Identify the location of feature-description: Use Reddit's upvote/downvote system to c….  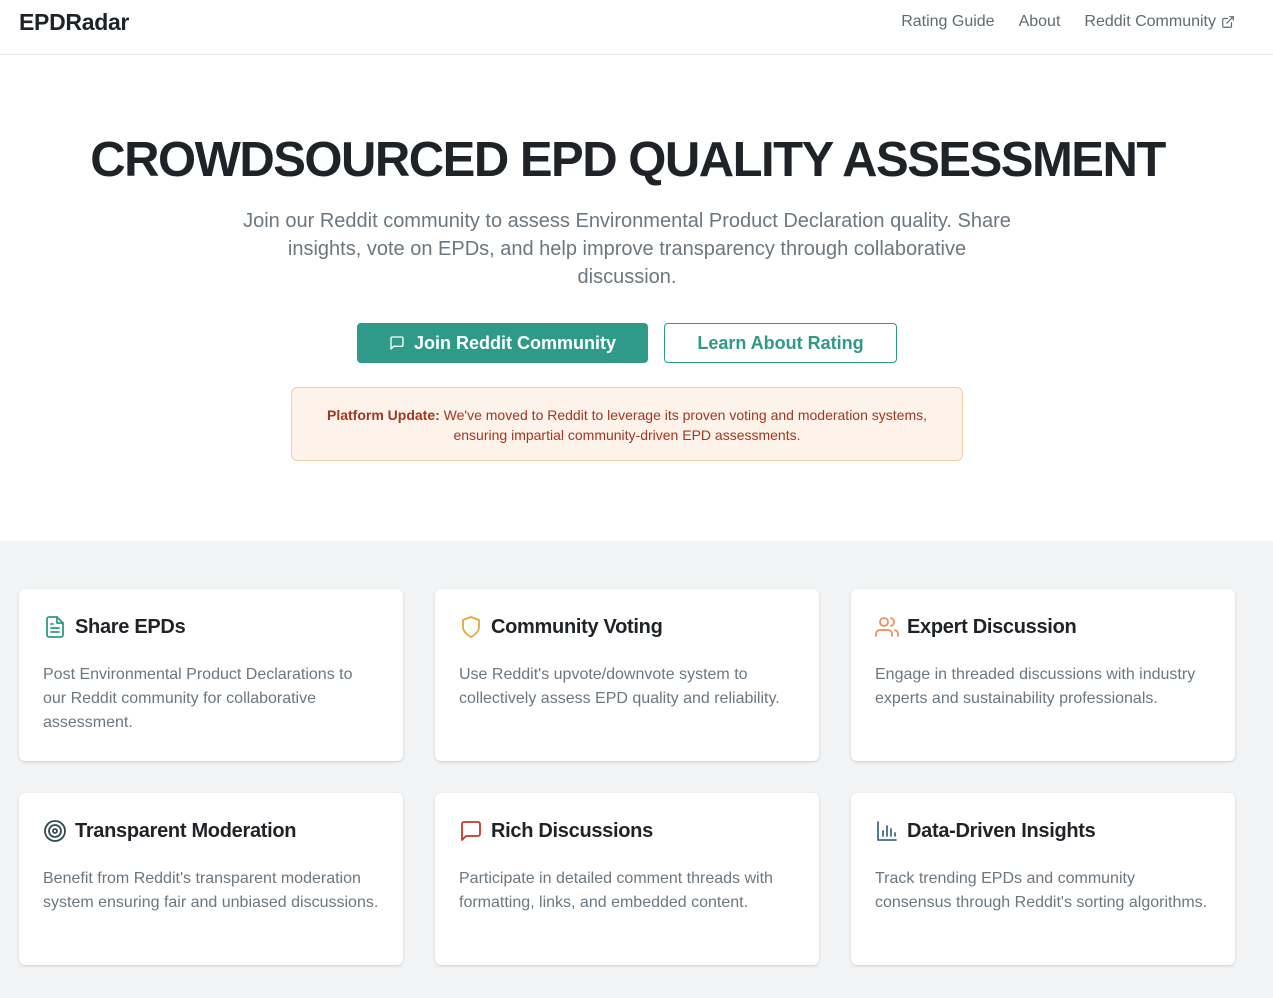
(619, 686).